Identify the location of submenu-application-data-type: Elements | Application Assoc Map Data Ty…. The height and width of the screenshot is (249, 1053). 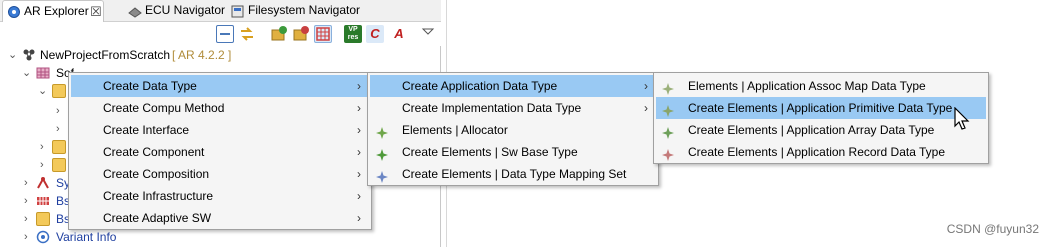
(821, 118).